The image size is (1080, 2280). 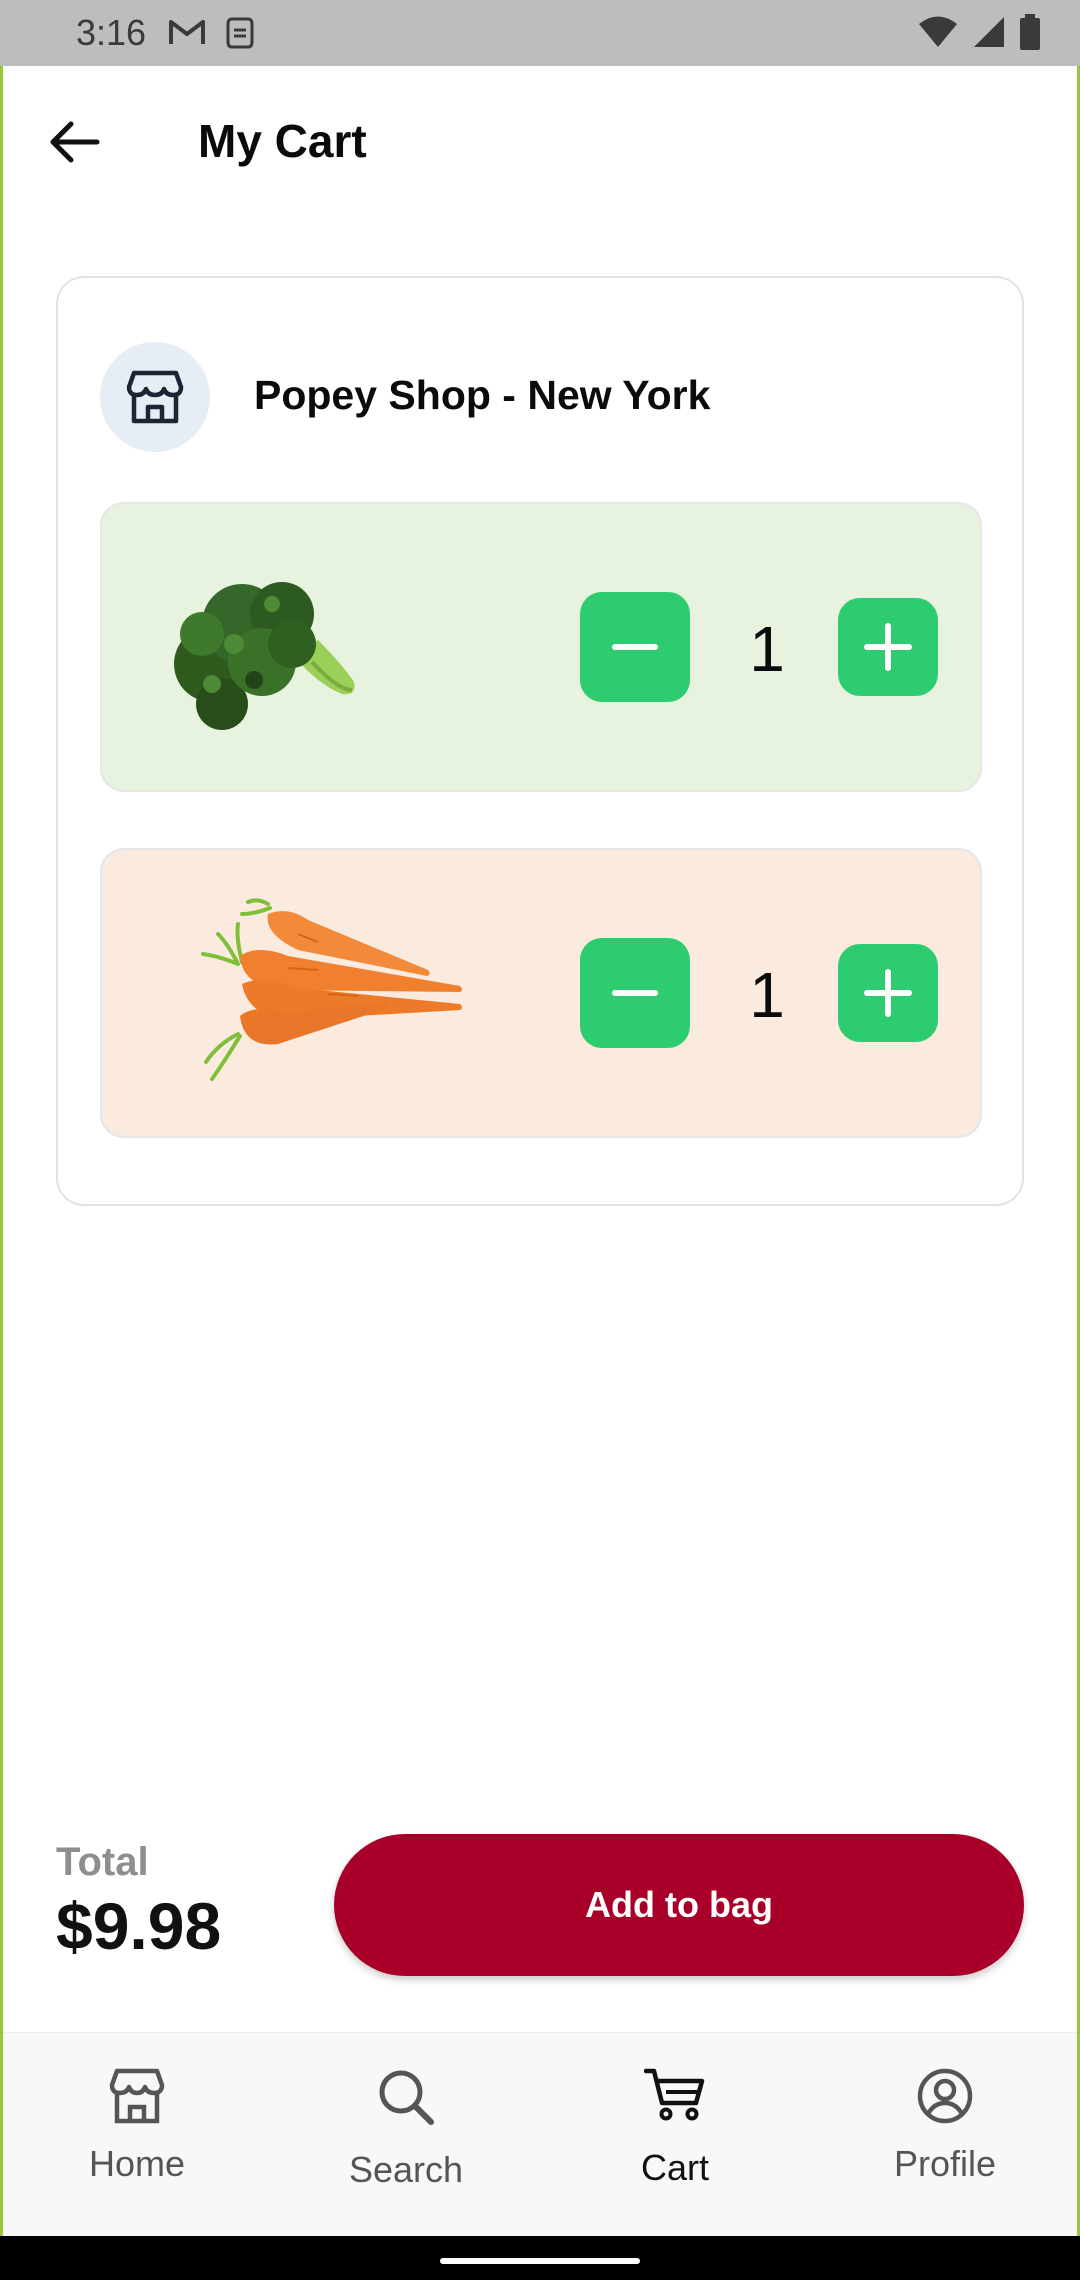 I want to click on gmail-icon, so click(x=187, y=32).